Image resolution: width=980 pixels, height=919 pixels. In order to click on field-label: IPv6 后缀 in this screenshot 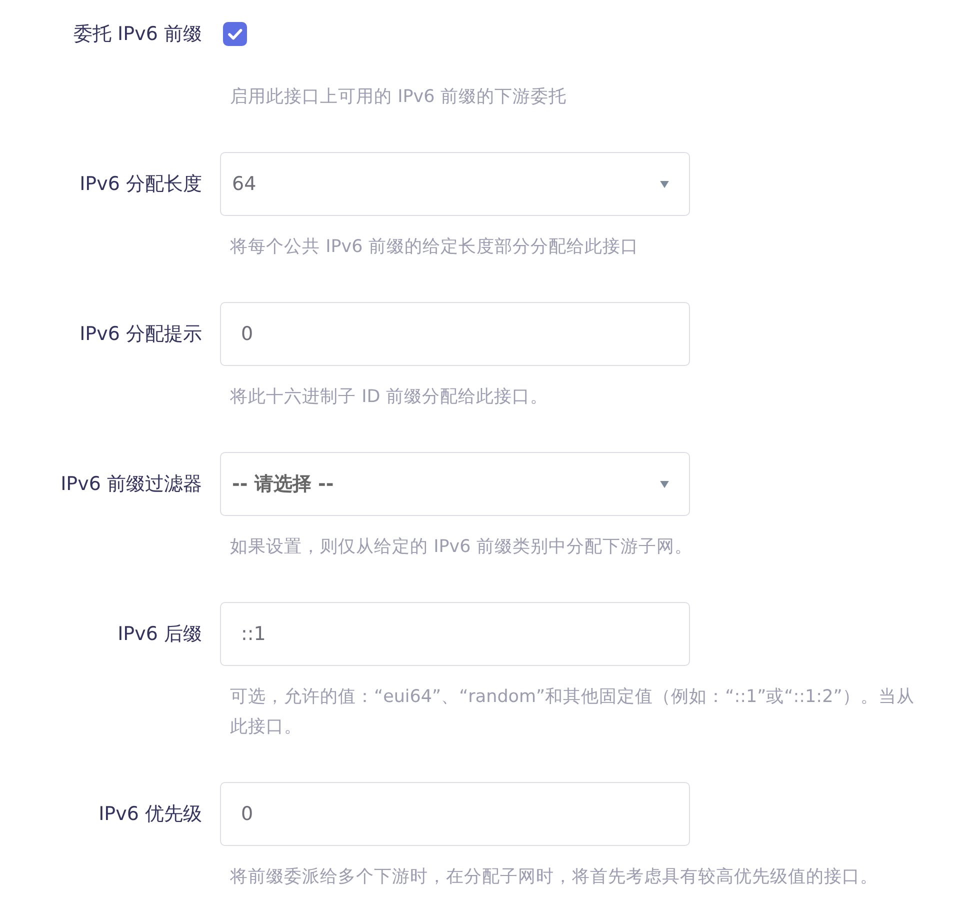, I will do `click(159, 634)`.